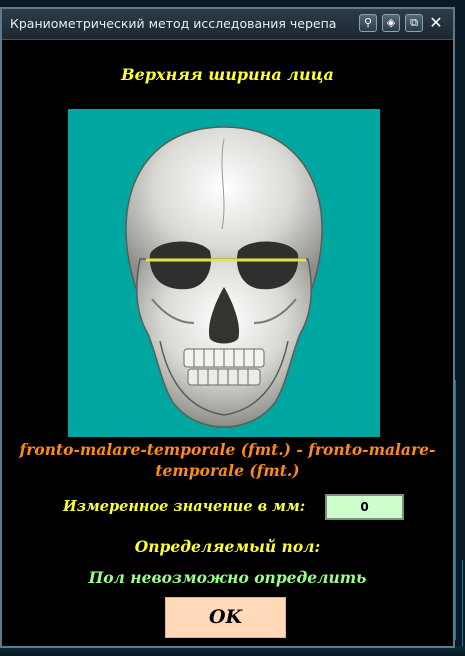 This screenshot has height=656, width=465. I want to click on ok-button: OK, so click(225, 617).